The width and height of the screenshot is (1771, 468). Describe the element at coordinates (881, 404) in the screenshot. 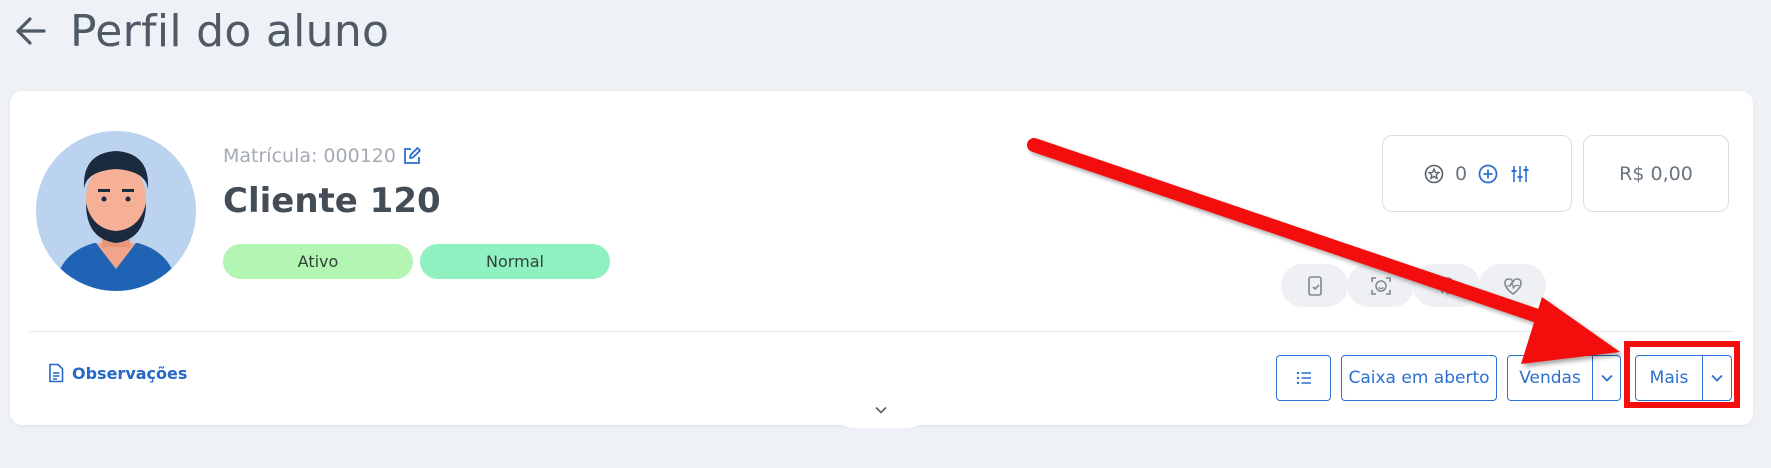

I see `expand-details-tab` at that location.